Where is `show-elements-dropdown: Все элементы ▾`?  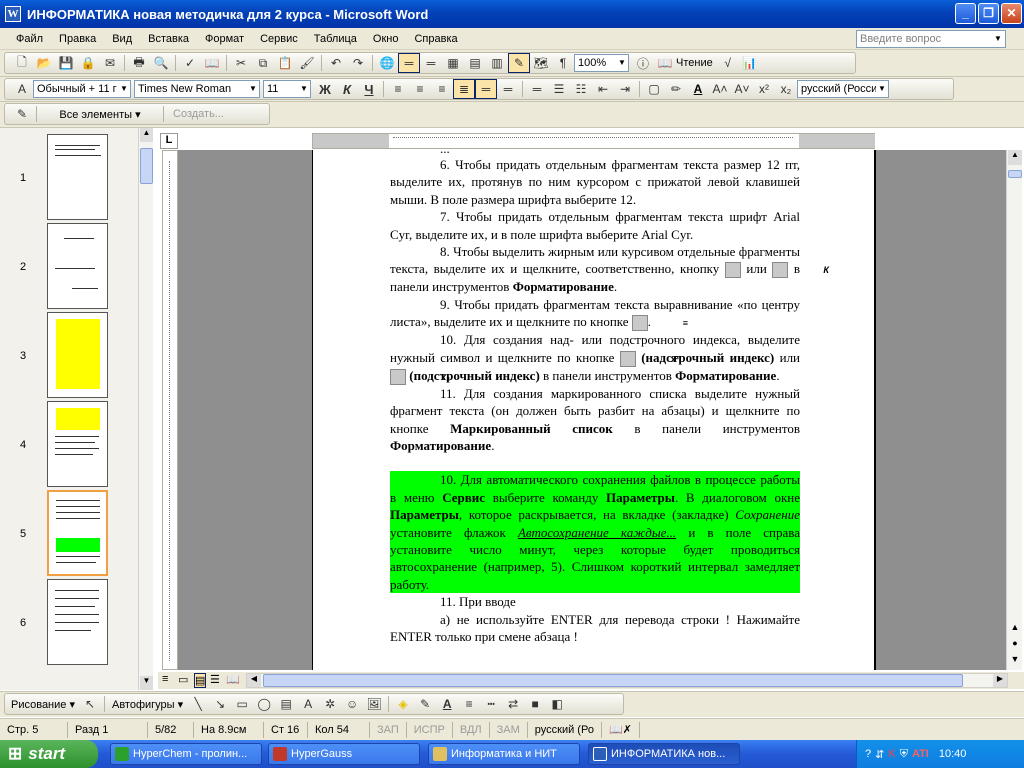
show-elements-dropdown: Все элементы ▾ is located at coordinates (100, 114).